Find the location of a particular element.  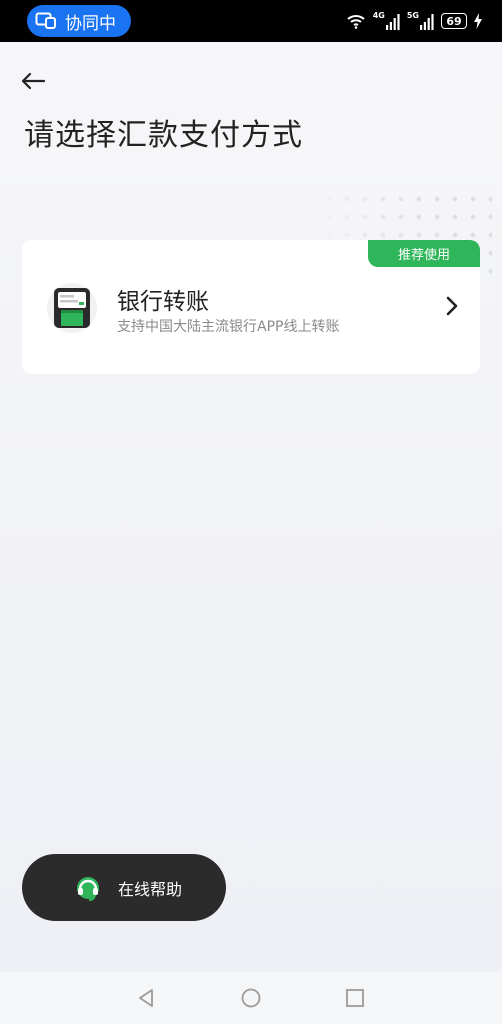

bank-transfer-option: 推荐使用 银行转账 支持中国大陆主流银行APP线上转账 is located at coordinates (251, 307).